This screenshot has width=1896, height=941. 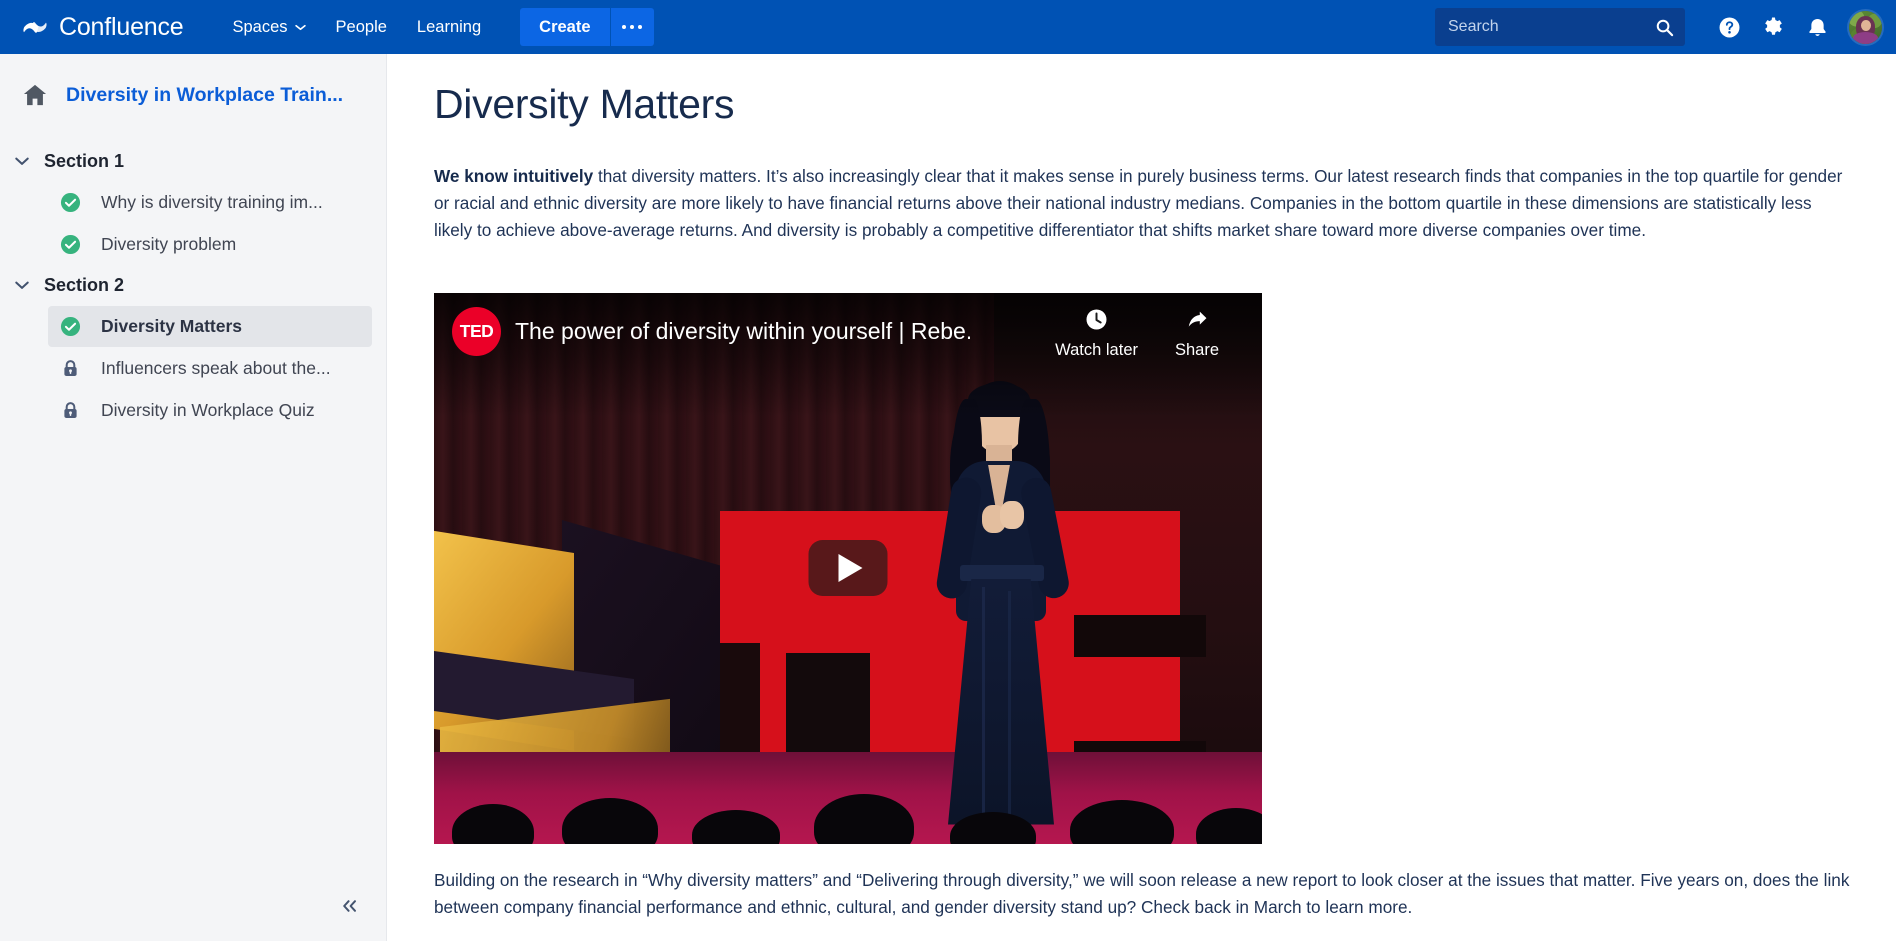 I want to click on ted-letter-e-gap-top, so click(x=1140, y=635).